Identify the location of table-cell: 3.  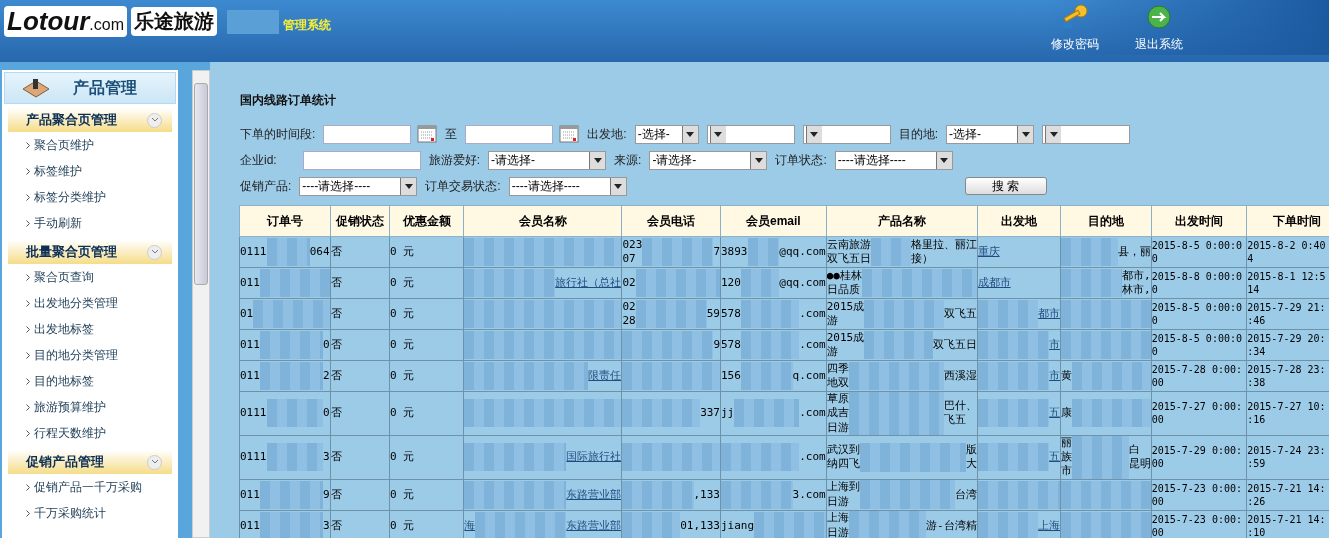
(326, 457).